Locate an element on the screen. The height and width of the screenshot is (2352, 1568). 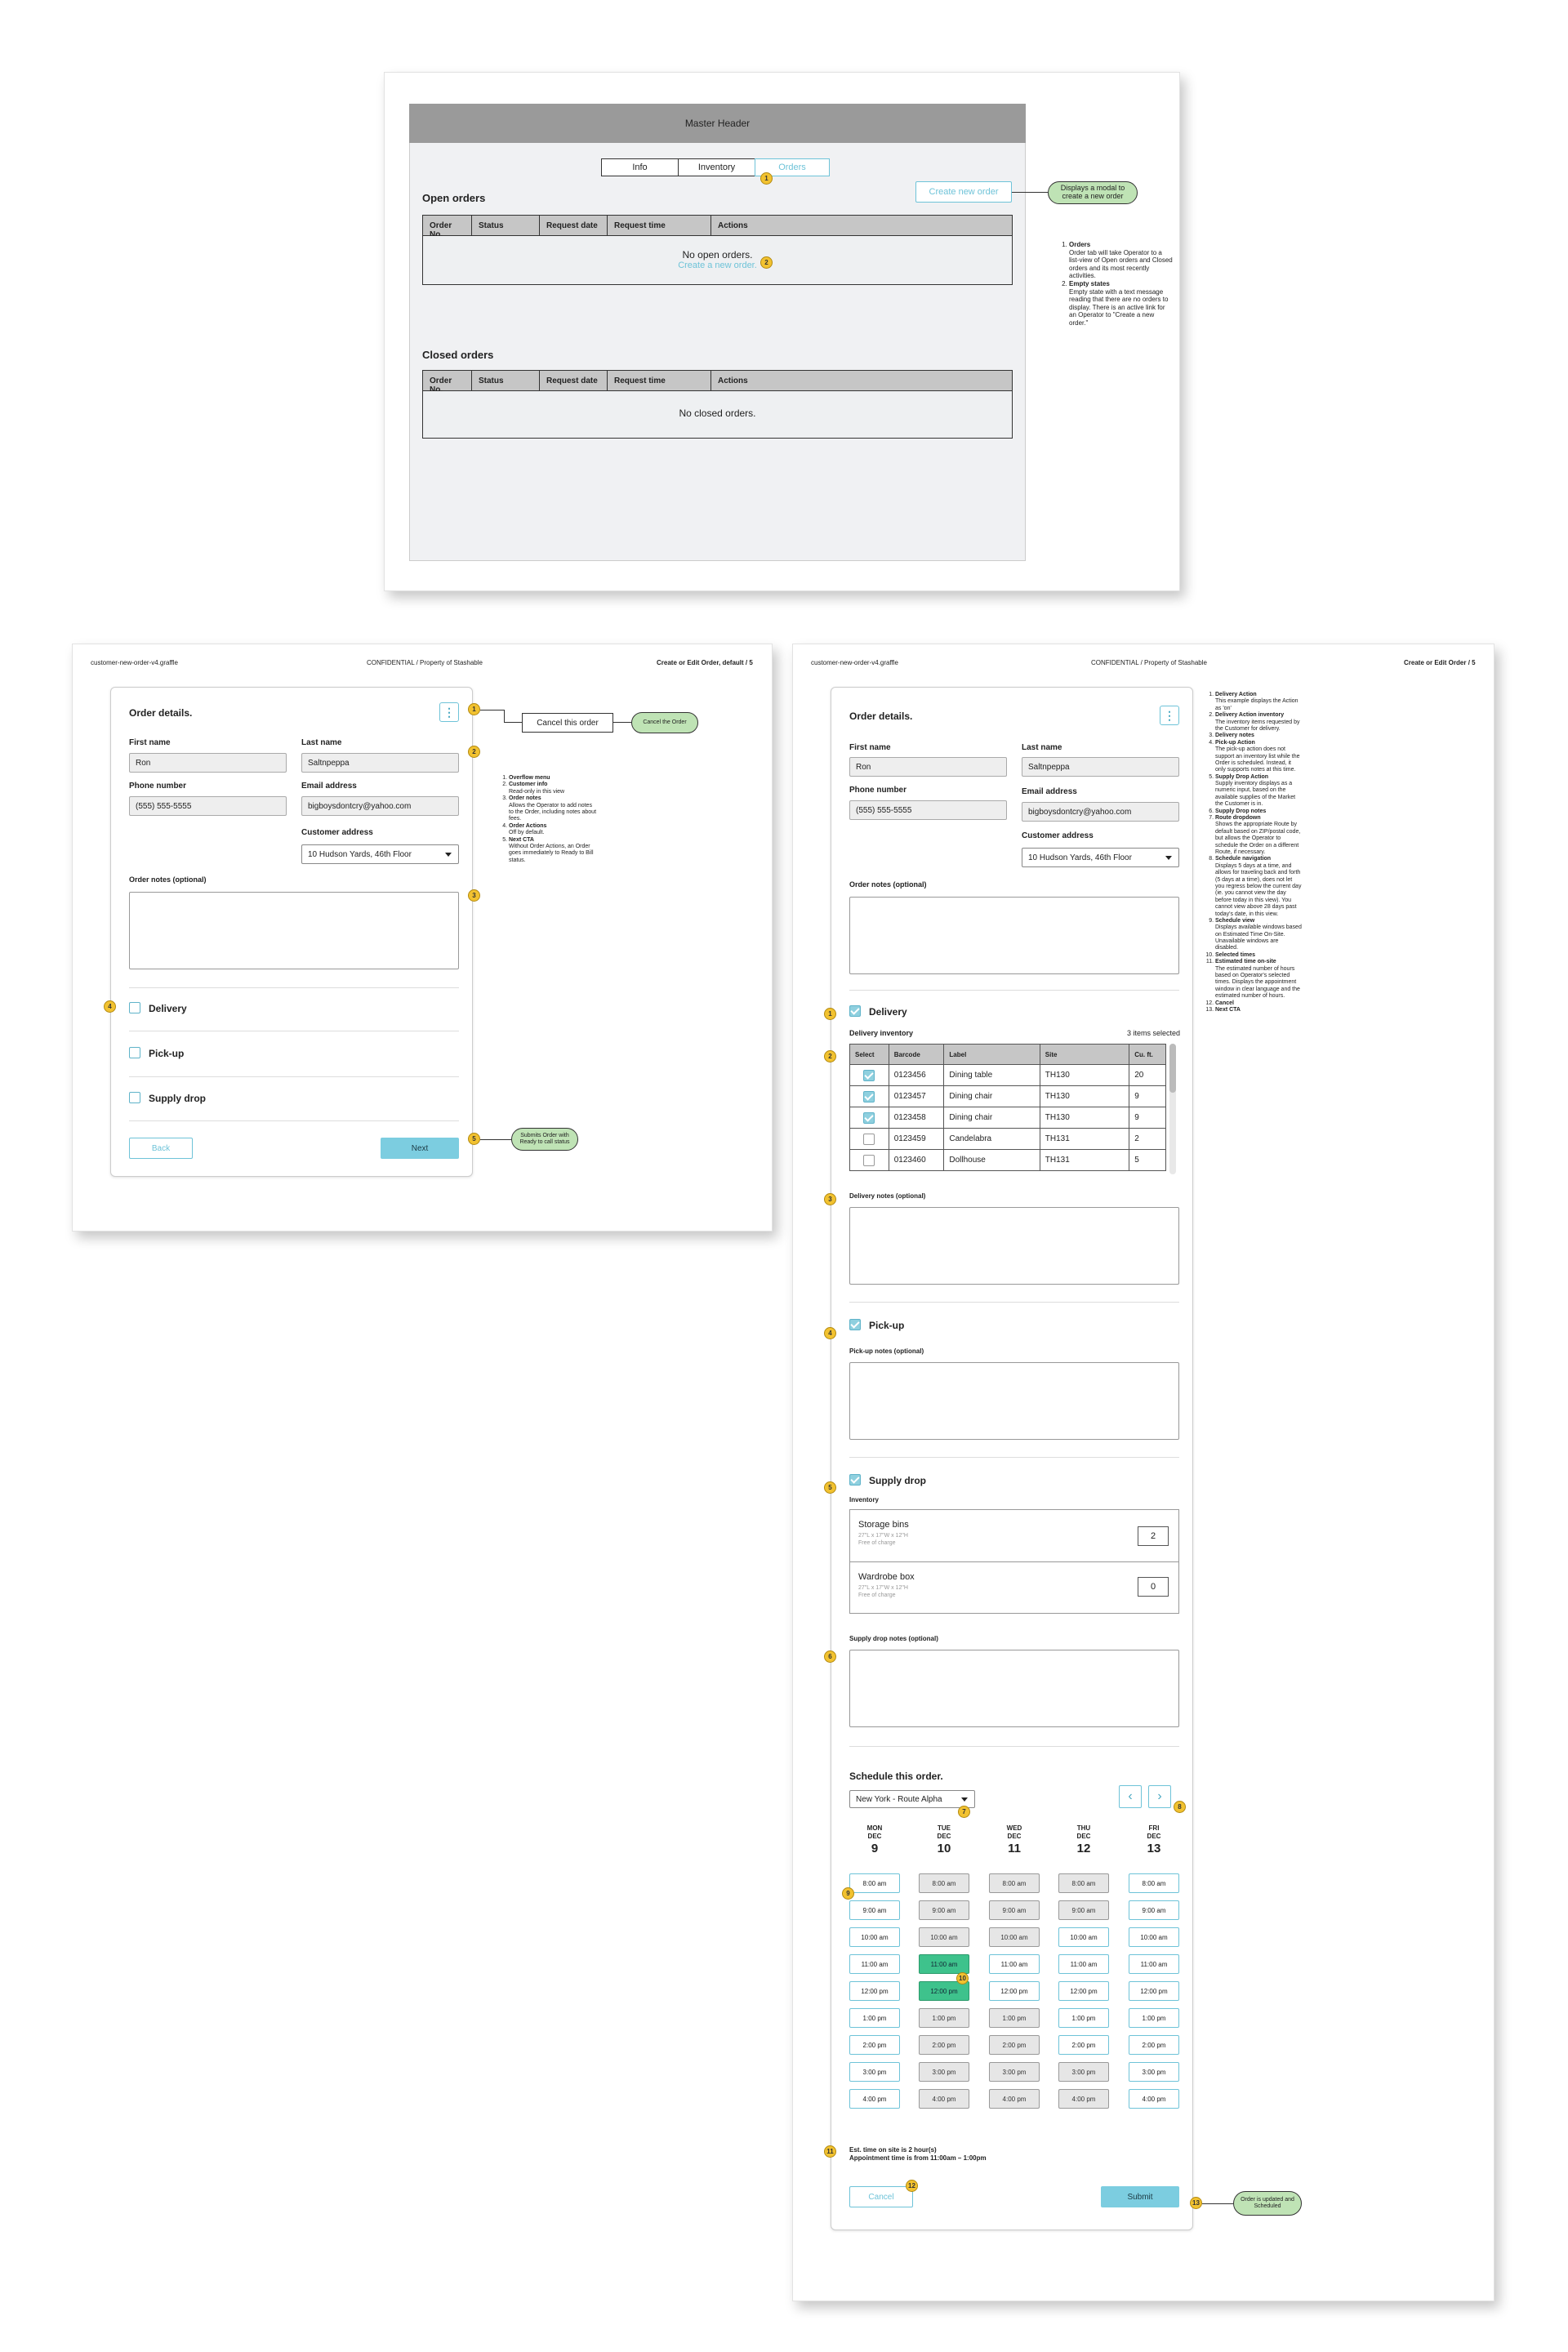
scrollbar-thumb is located at coordinates (1172, 1068).